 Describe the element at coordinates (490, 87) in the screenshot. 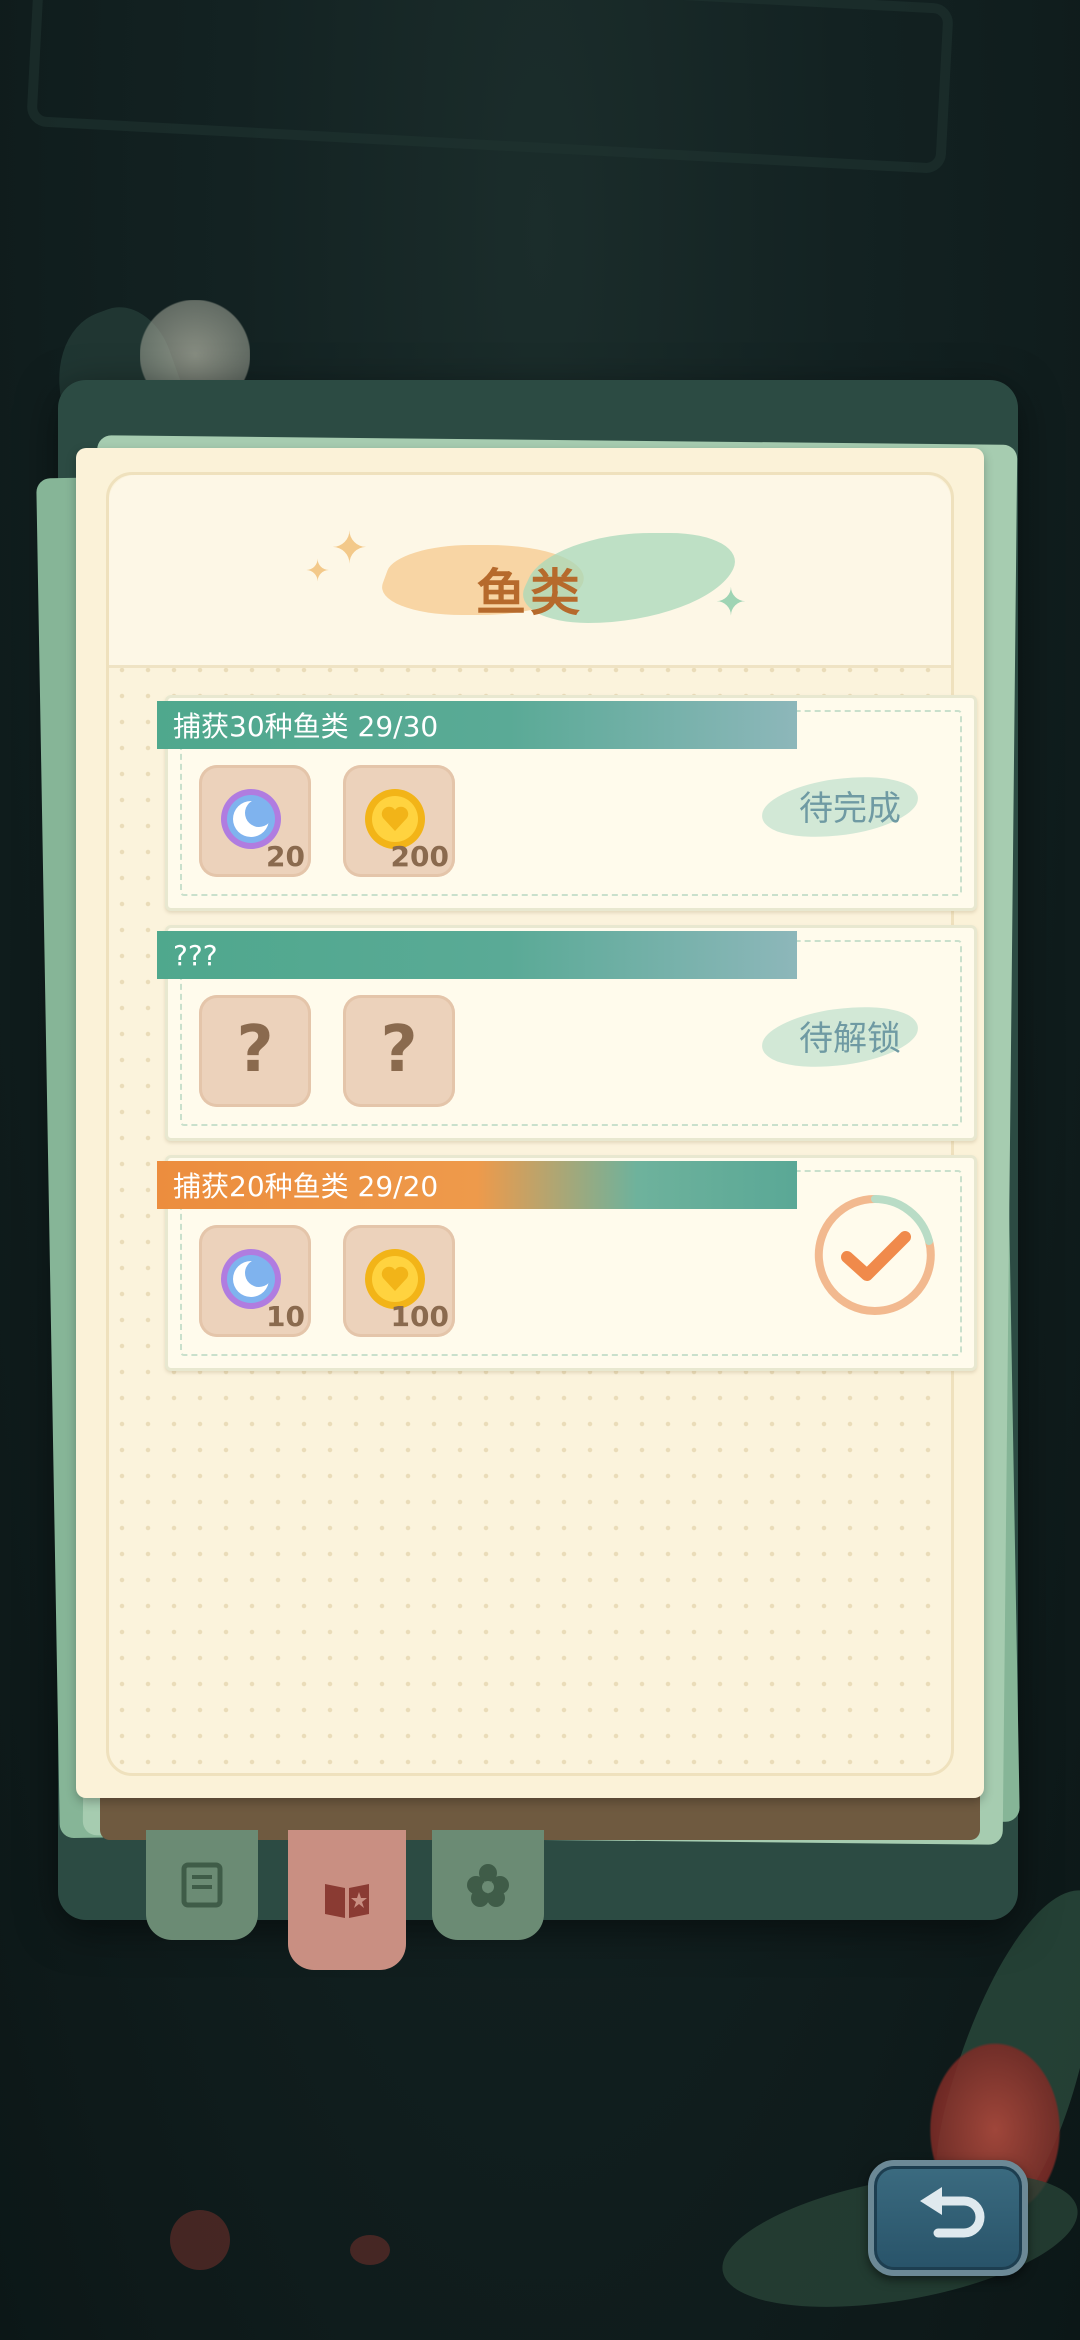

I see `background-frame` at that location.